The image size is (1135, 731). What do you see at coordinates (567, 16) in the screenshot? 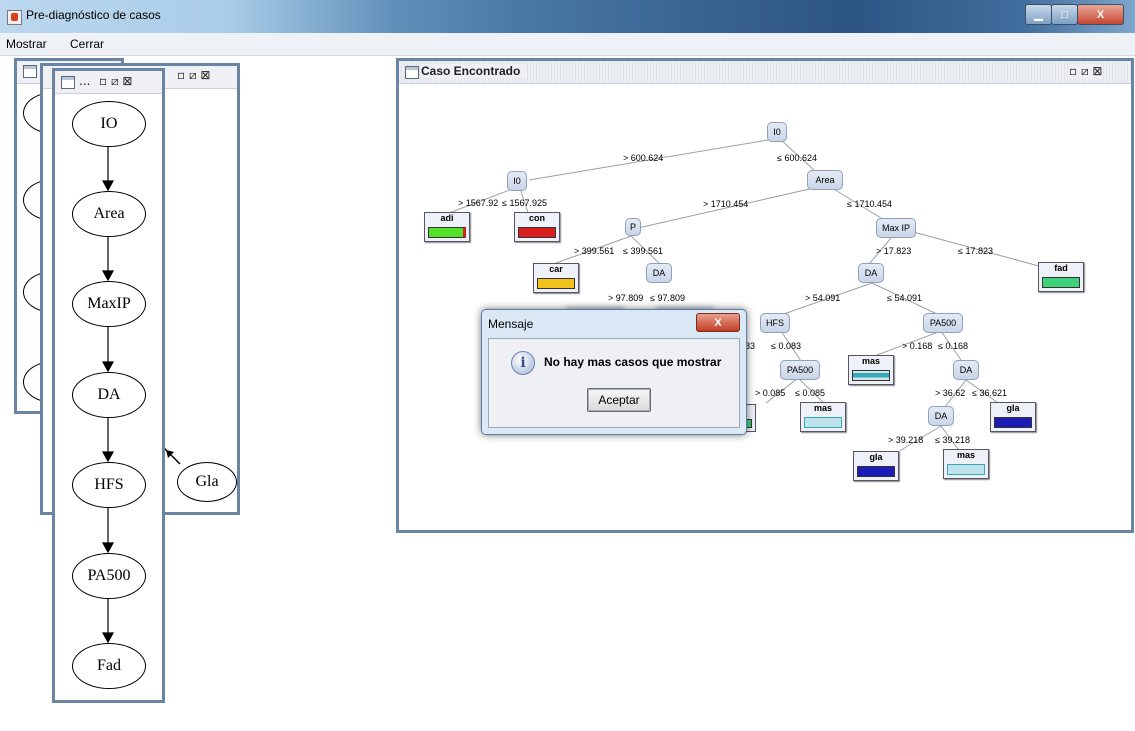
I see `title-bar` at bounding box center [567, 16].